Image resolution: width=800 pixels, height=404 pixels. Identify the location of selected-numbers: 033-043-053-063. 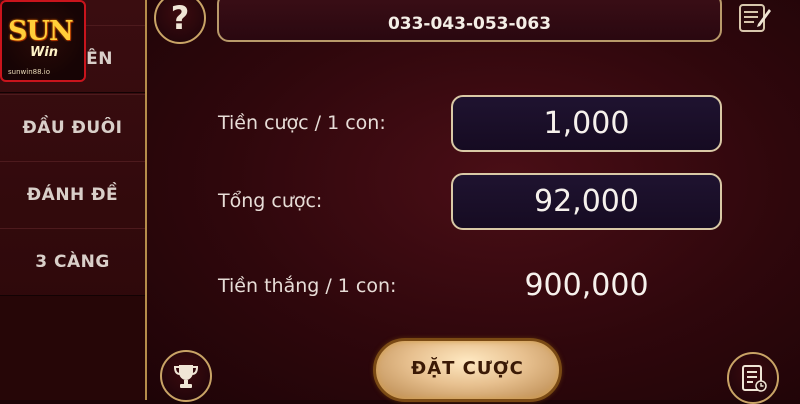
(469, 24).